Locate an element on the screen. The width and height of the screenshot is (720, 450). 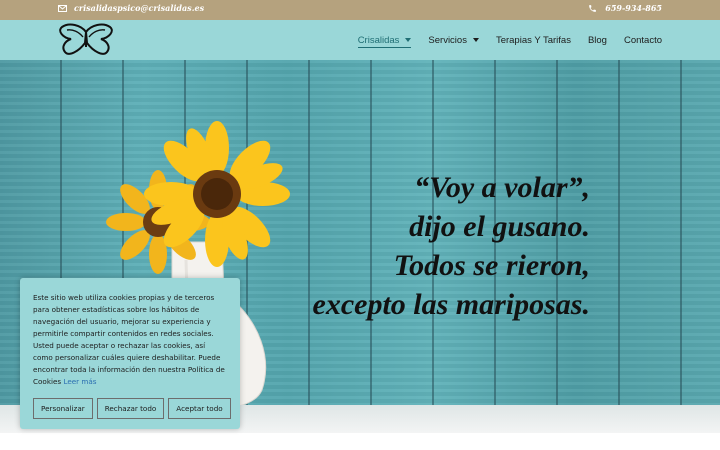
cookie-customize-button: Personalizar is located at coordinates (63, 408).